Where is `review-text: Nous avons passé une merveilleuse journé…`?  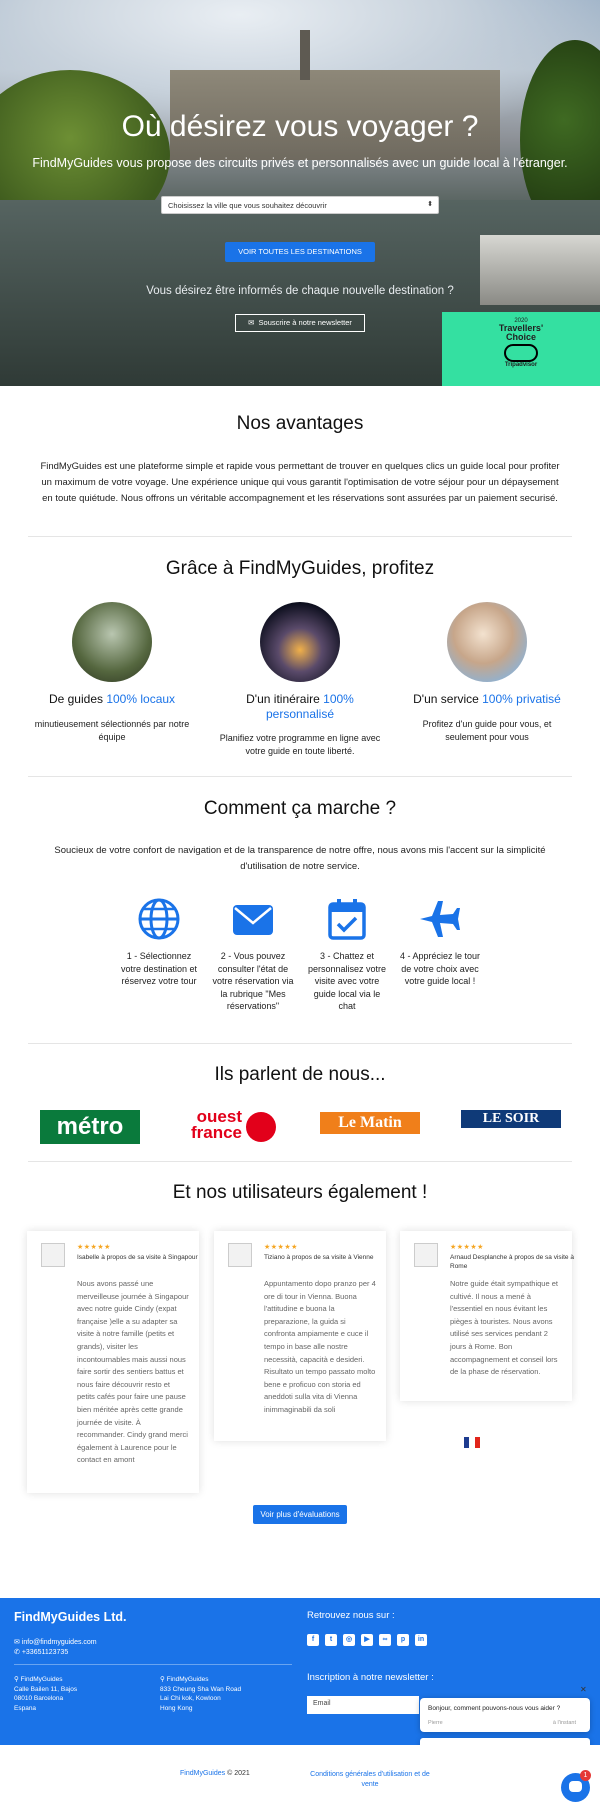
review-text: Nous avons passé une merveilleuse journé… is located at coordinates (133, 1372).